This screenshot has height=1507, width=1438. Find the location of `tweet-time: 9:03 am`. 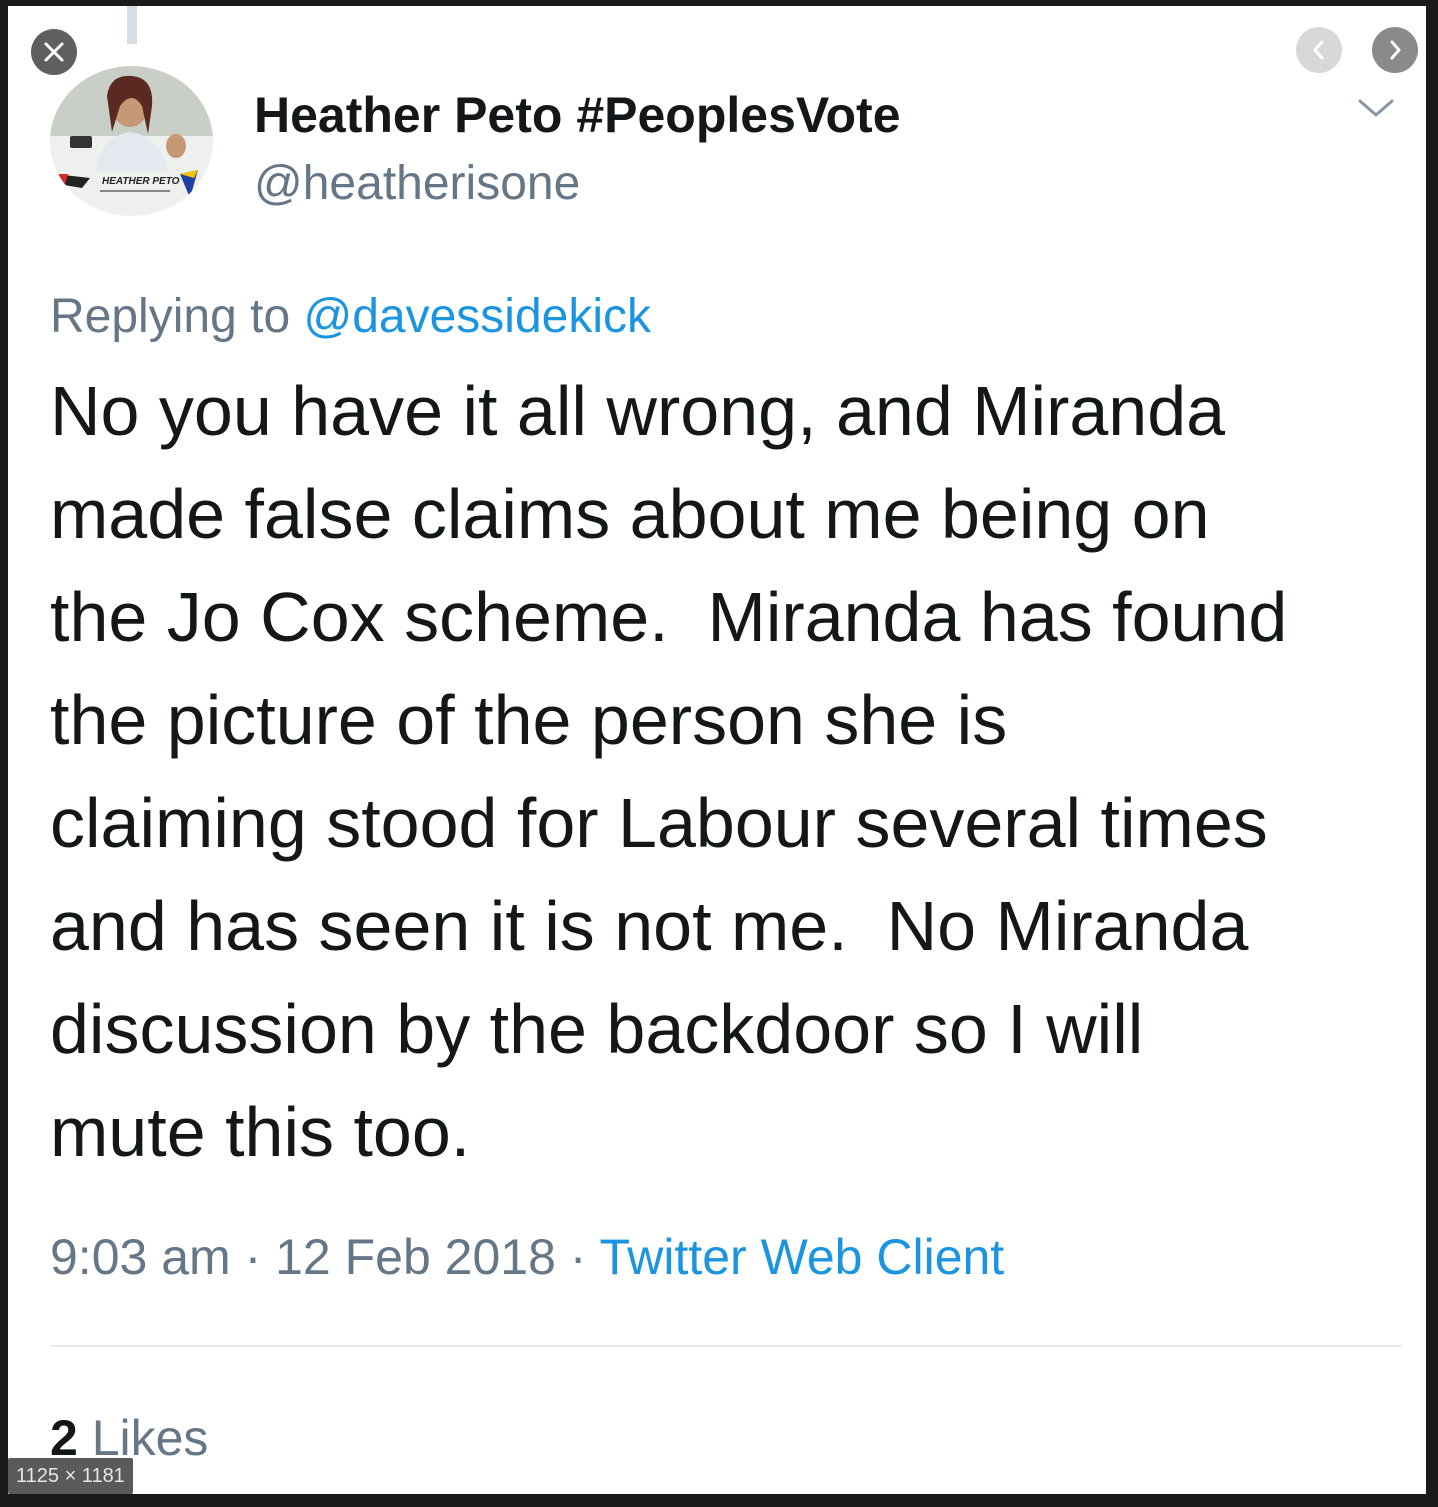

tweet-time: 9:03 am is located at coordinates (140, 1257).